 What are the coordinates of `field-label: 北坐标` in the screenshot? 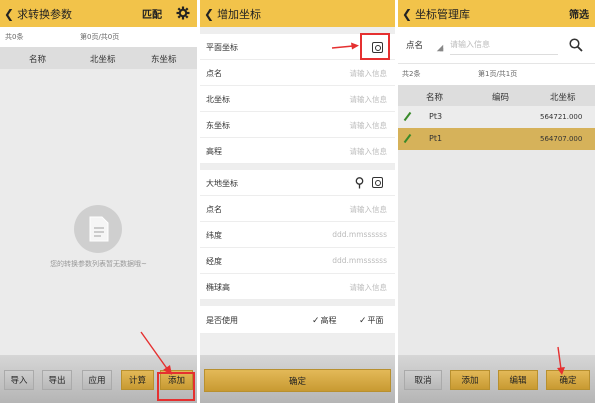 It's located at (218, 99).